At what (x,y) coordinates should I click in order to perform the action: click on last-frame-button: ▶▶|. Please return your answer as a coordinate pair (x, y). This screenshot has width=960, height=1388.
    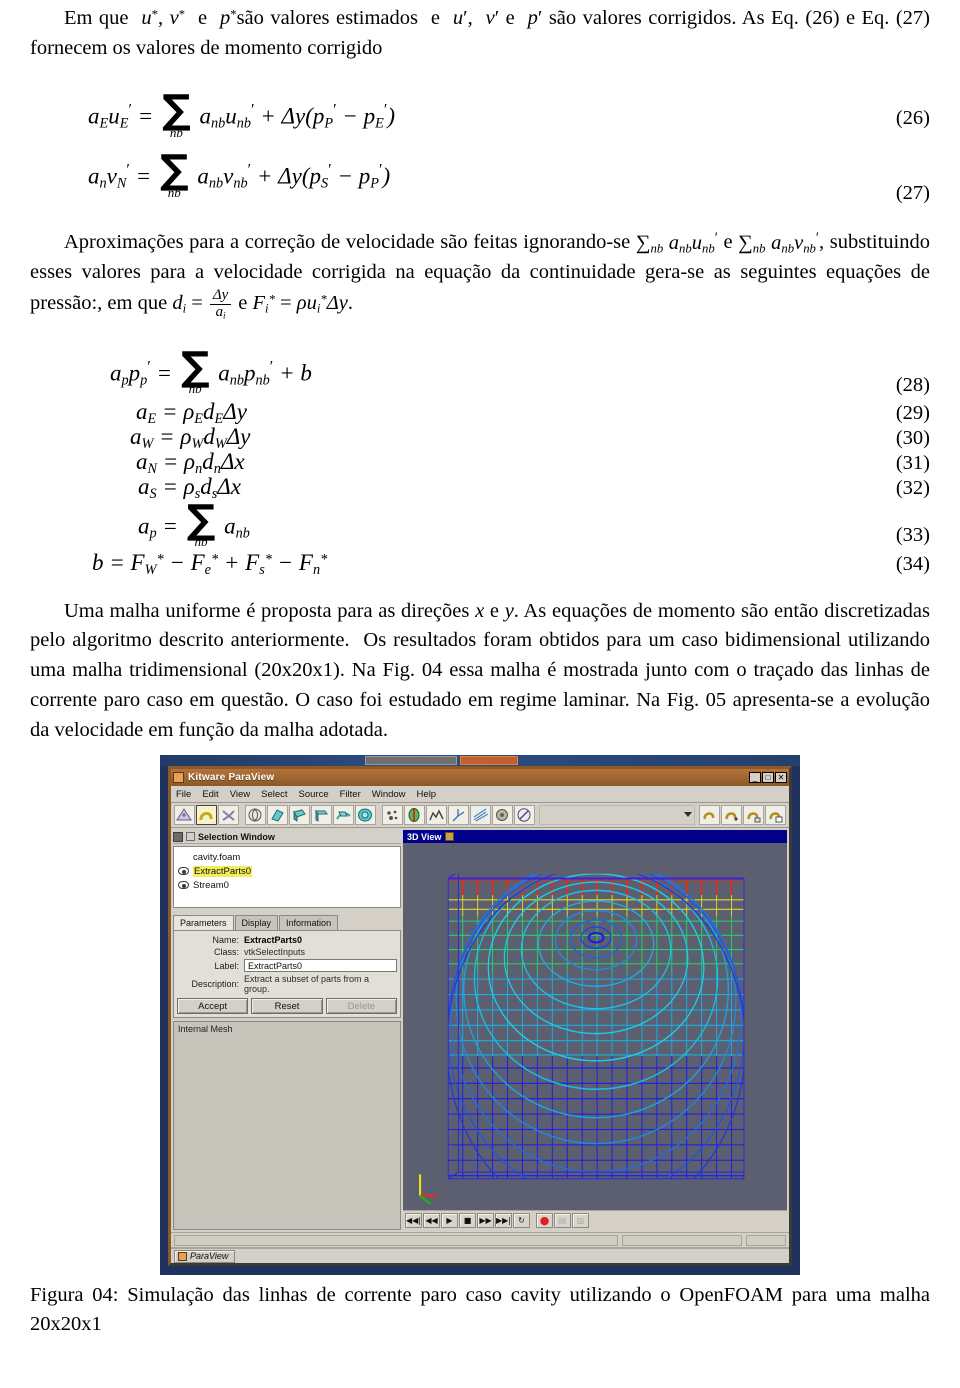
    Looking at the image, I should click on (503, 1221).